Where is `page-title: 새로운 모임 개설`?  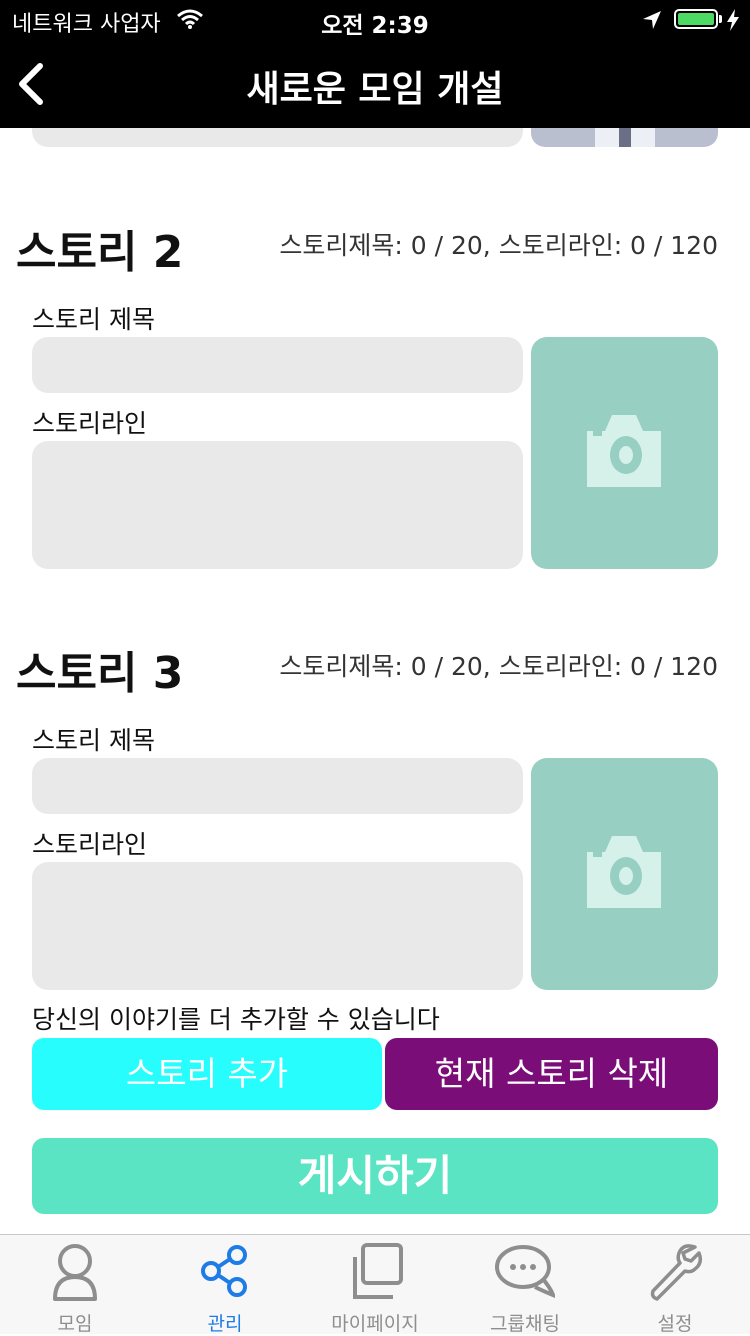
page-title: 새로운 모임 개설 is located at coordinates (375, 89).